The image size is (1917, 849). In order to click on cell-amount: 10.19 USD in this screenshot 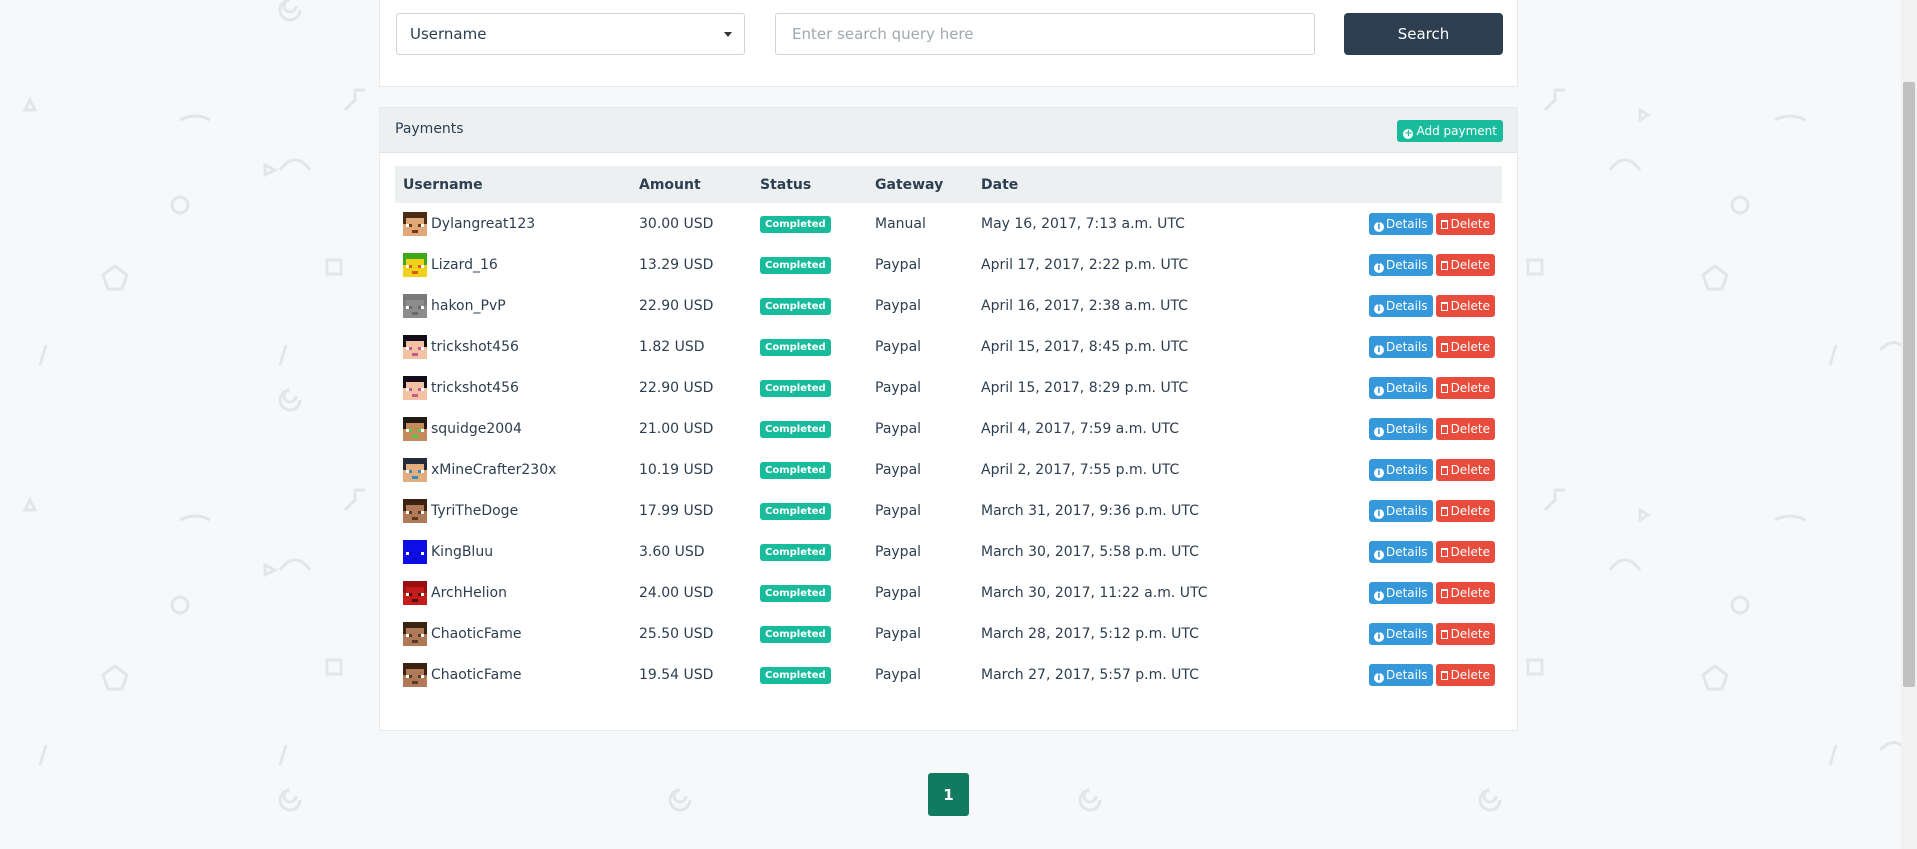, I will do `click(676, 469)`.